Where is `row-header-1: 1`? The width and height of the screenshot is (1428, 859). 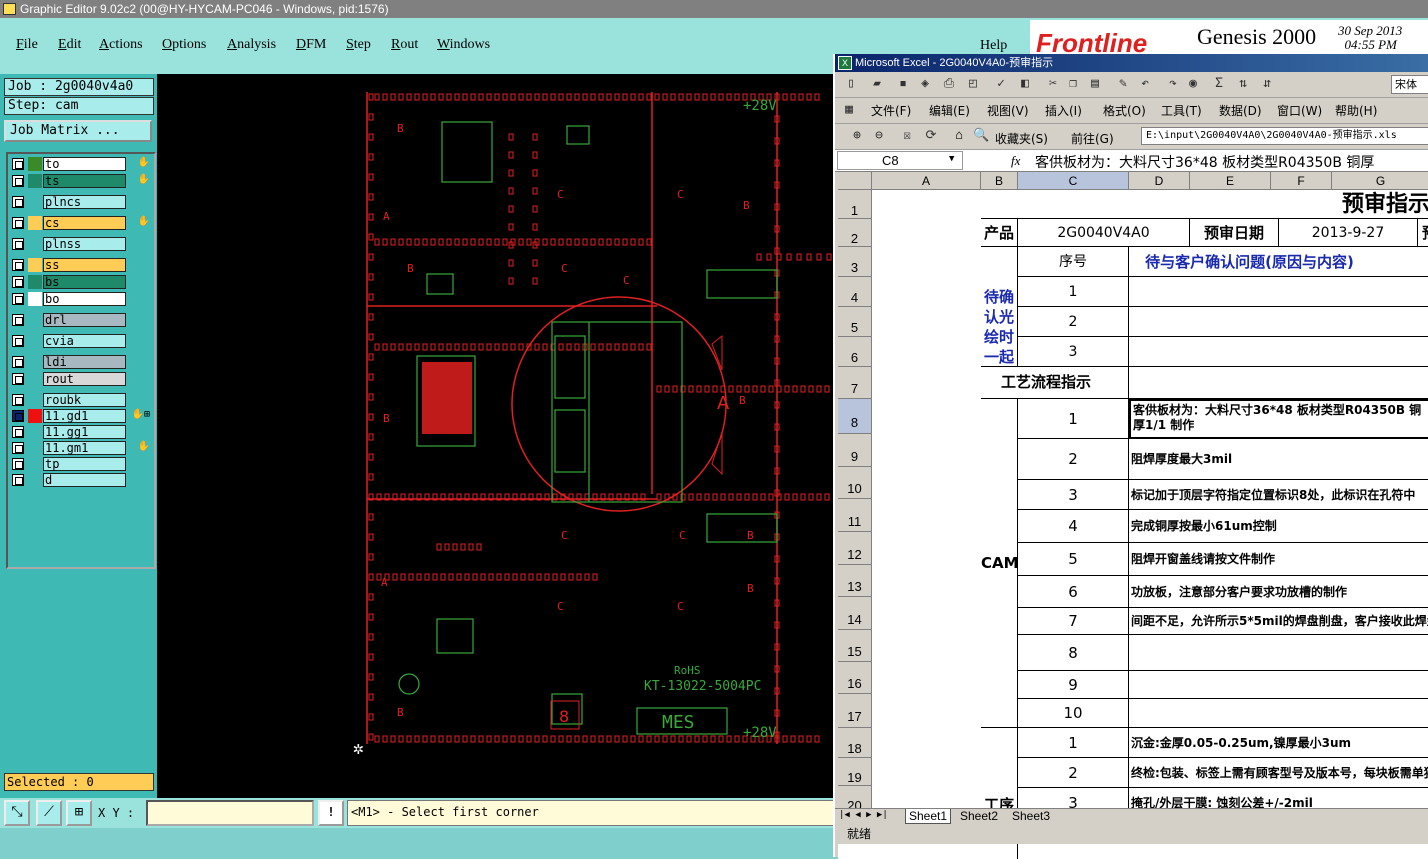 row-header-1: 1 is located at coordinates (855, 204).